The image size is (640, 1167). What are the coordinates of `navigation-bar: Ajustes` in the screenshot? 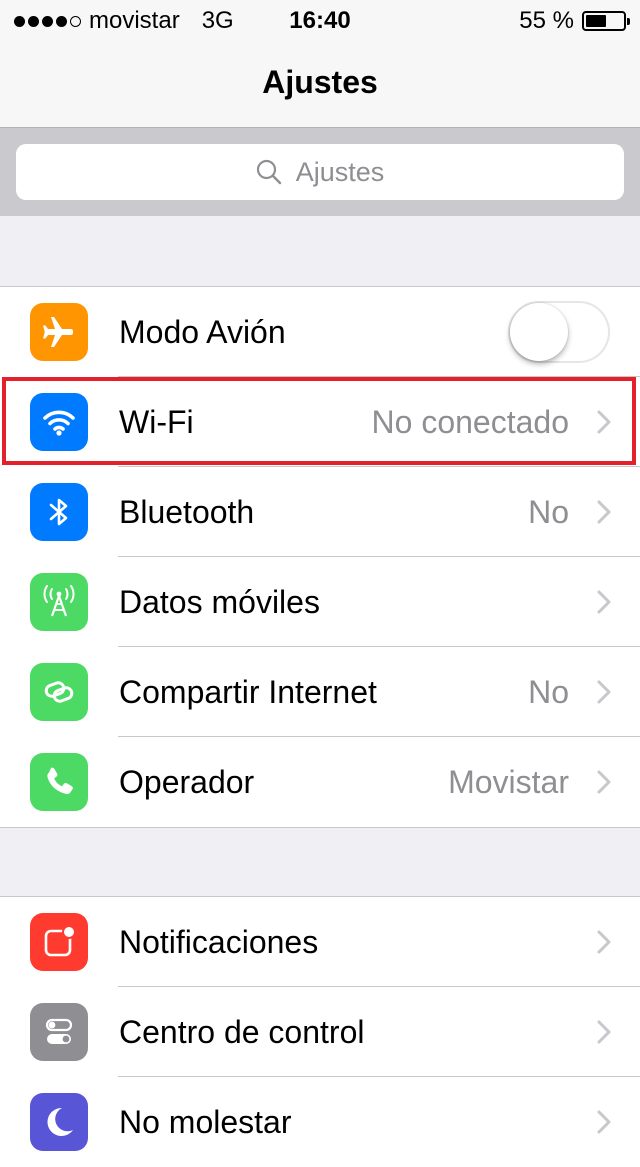 It's located at (320, 84).